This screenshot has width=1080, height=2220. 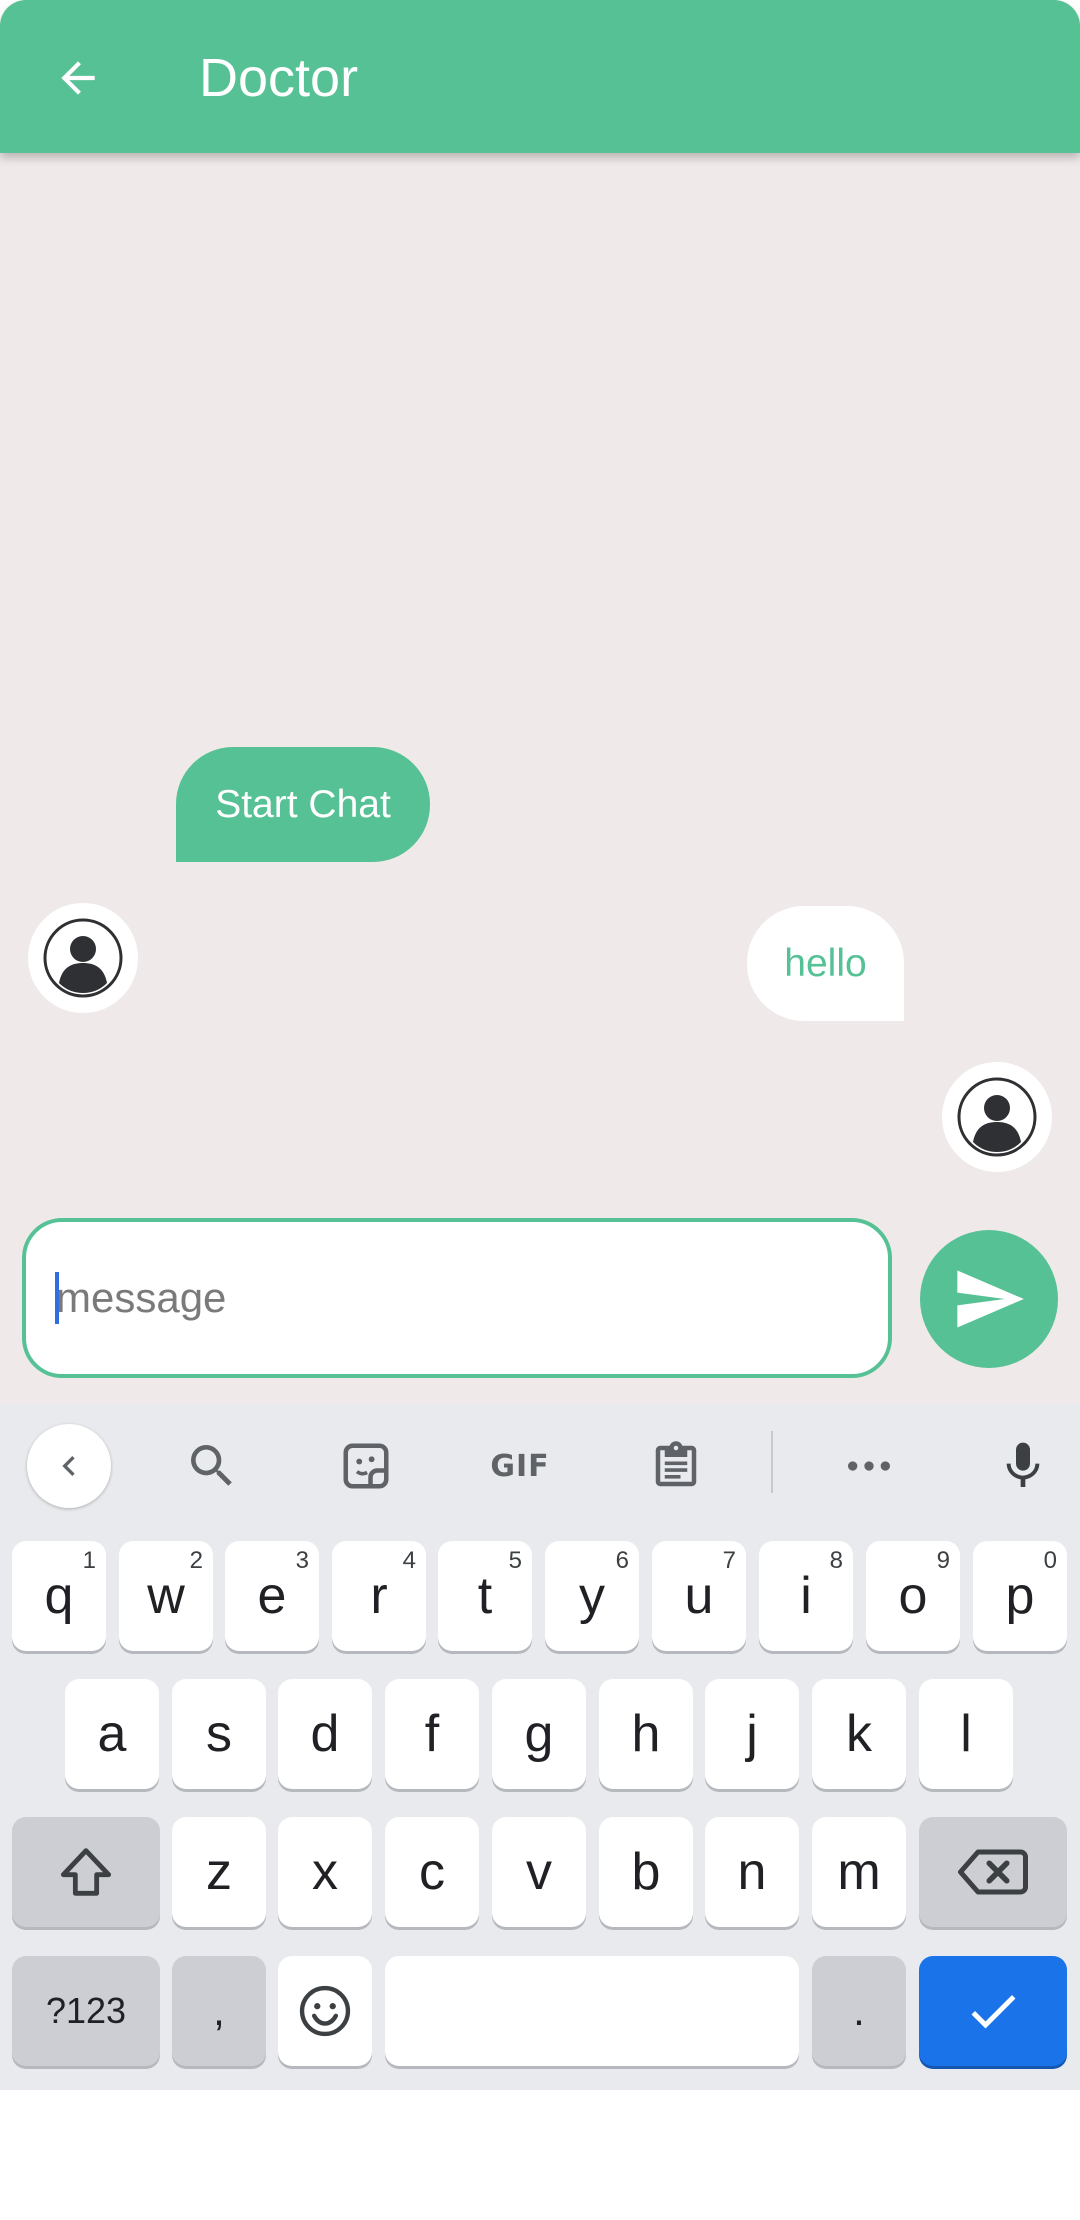 I want to click on key-n: n, so click(x=752, y=1872).